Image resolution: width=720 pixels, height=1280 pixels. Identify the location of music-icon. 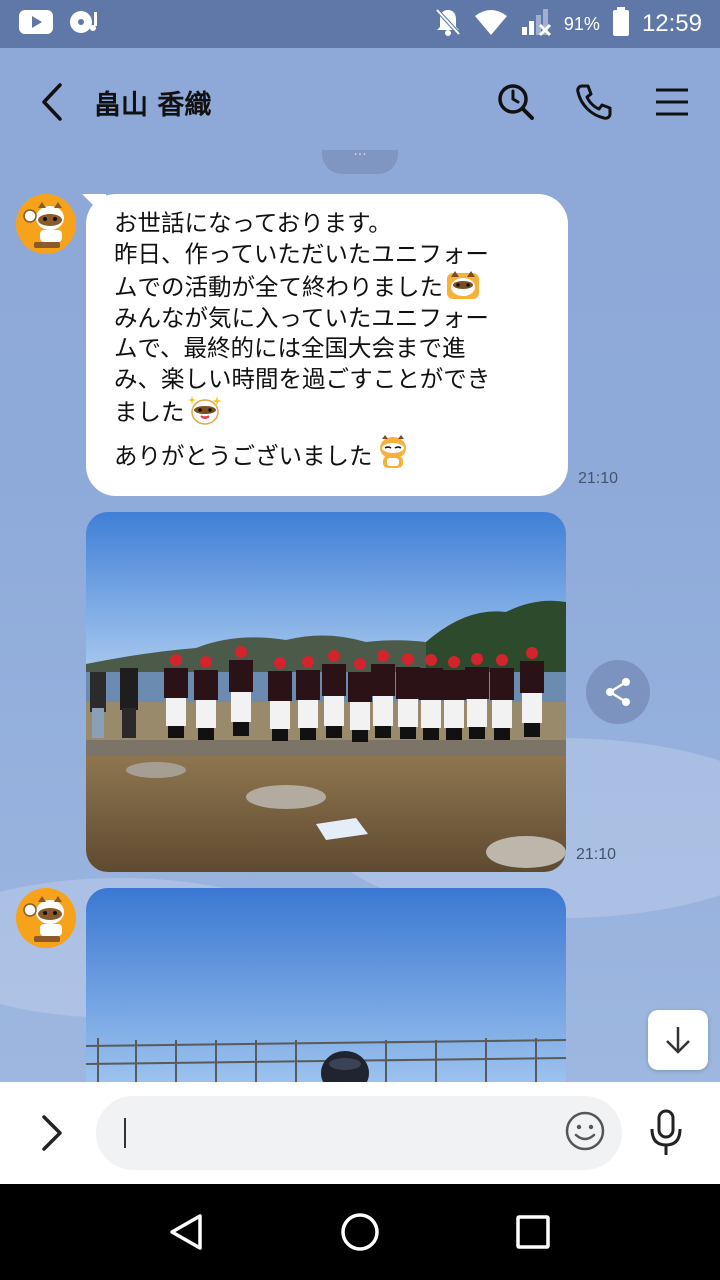
(84, 24).